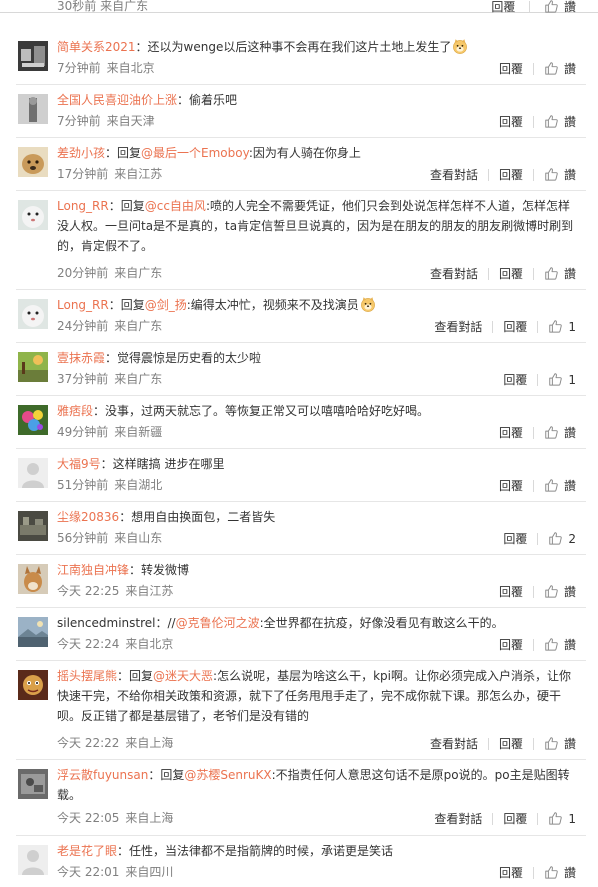  What do you see at coordinates (93, 570) in the screenshot?
I see `comment-username: 江南独自冲锋` at bounding box center [93, 570].